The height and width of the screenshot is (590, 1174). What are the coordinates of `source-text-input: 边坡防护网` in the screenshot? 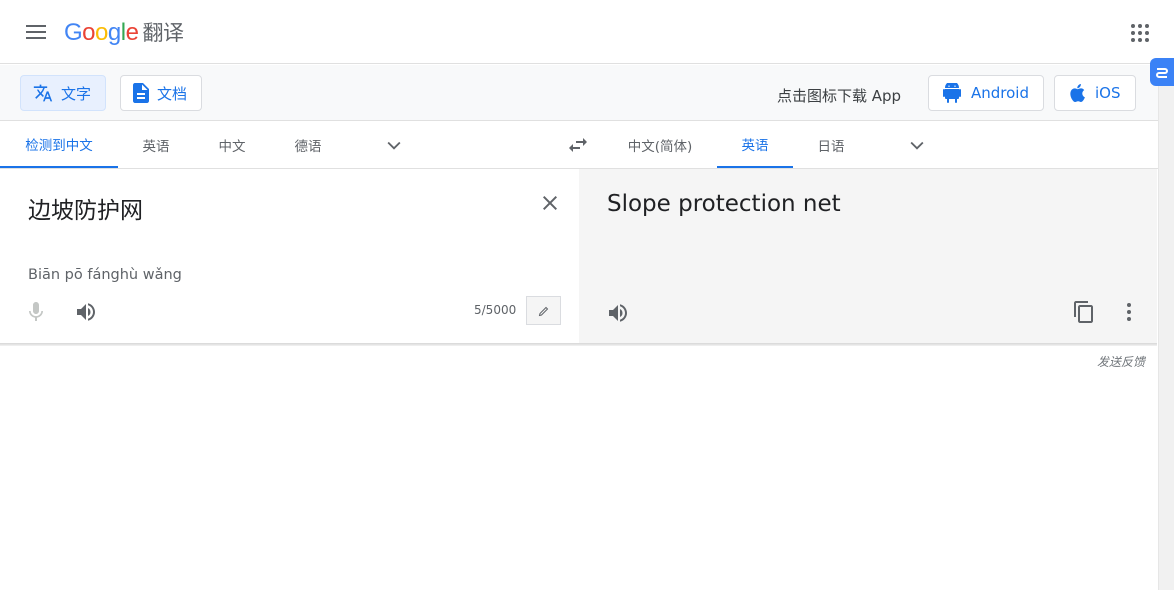 It's located at (85, 208).